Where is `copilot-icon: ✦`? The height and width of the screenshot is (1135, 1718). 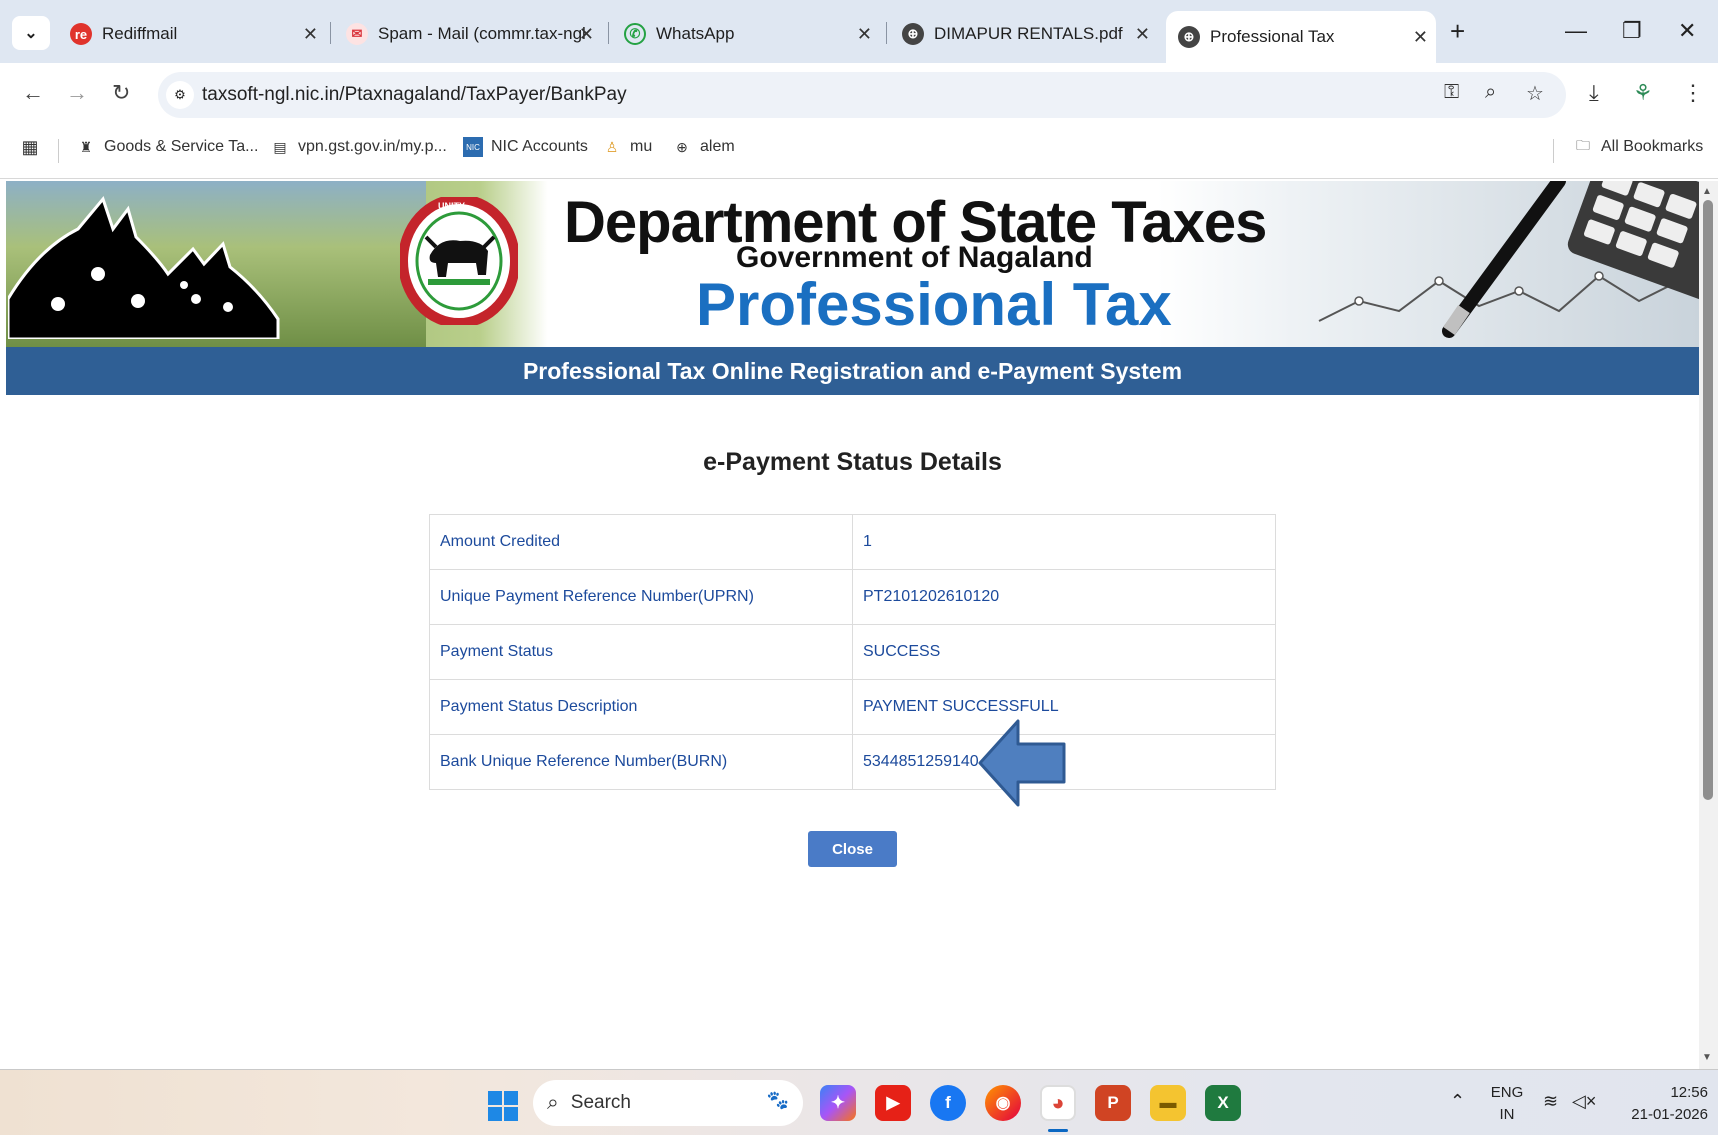
copilot-icon: ✦ is located at coordinates (838, 1103).